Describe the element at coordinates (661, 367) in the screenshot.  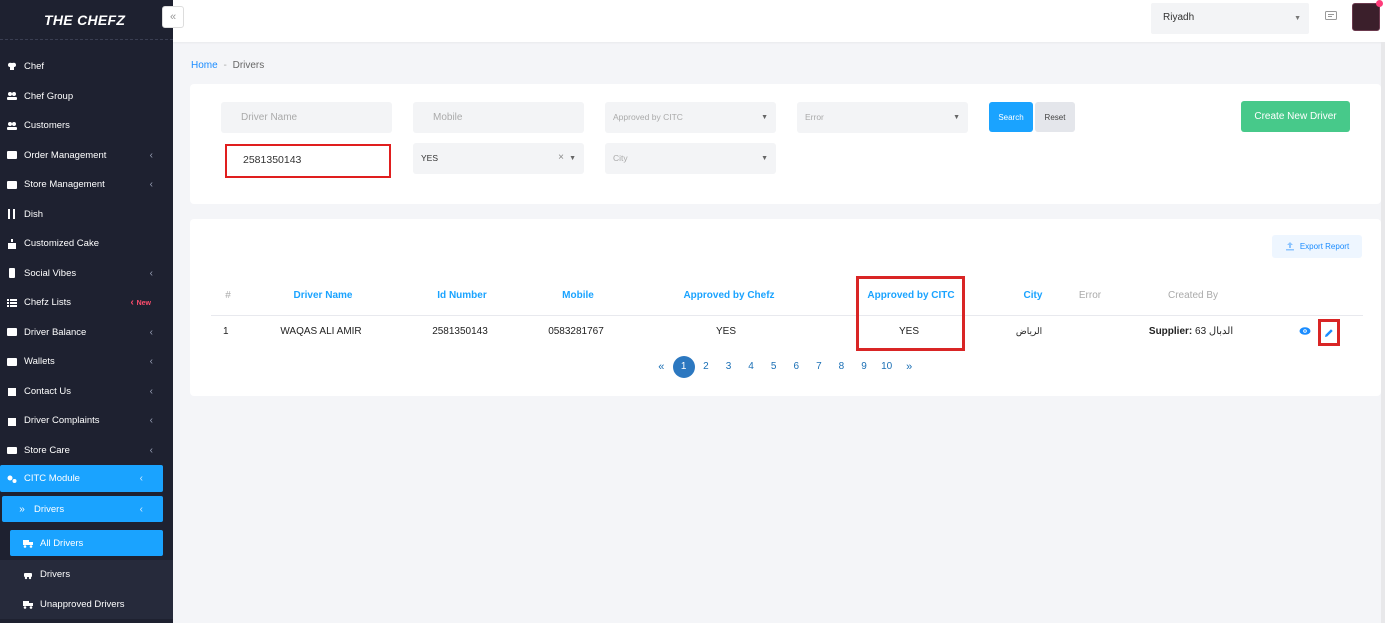
I see `pagination-prev: «` at that location.